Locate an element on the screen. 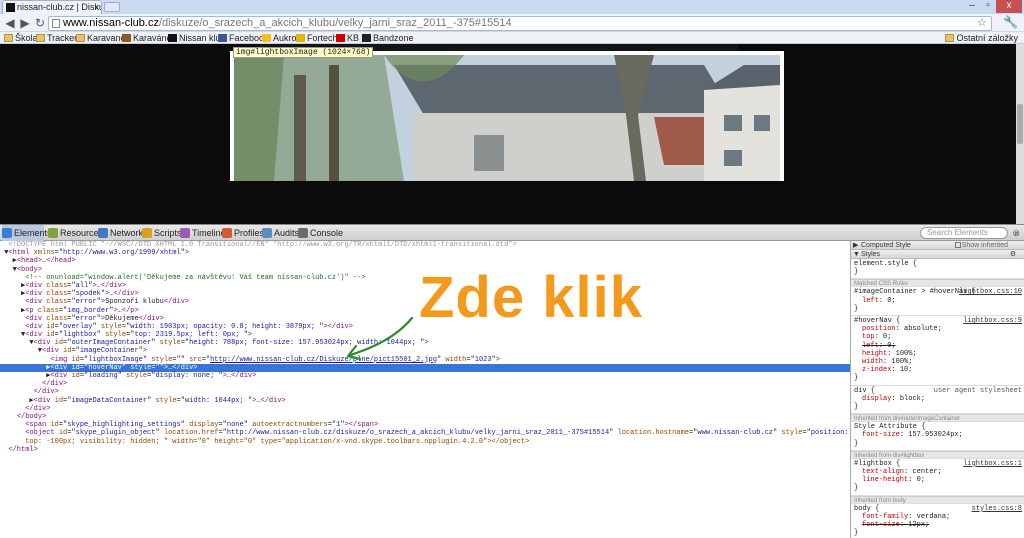  css-source-link: lightbox.css:1 is located at coordinates (992, 464).